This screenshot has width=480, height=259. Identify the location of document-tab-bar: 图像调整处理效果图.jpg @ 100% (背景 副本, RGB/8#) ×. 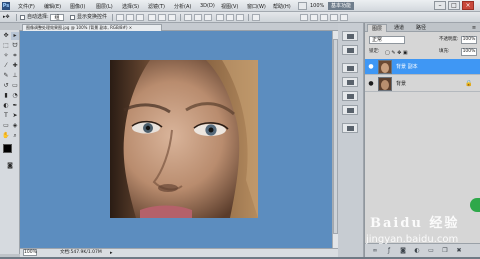
(180, 27).